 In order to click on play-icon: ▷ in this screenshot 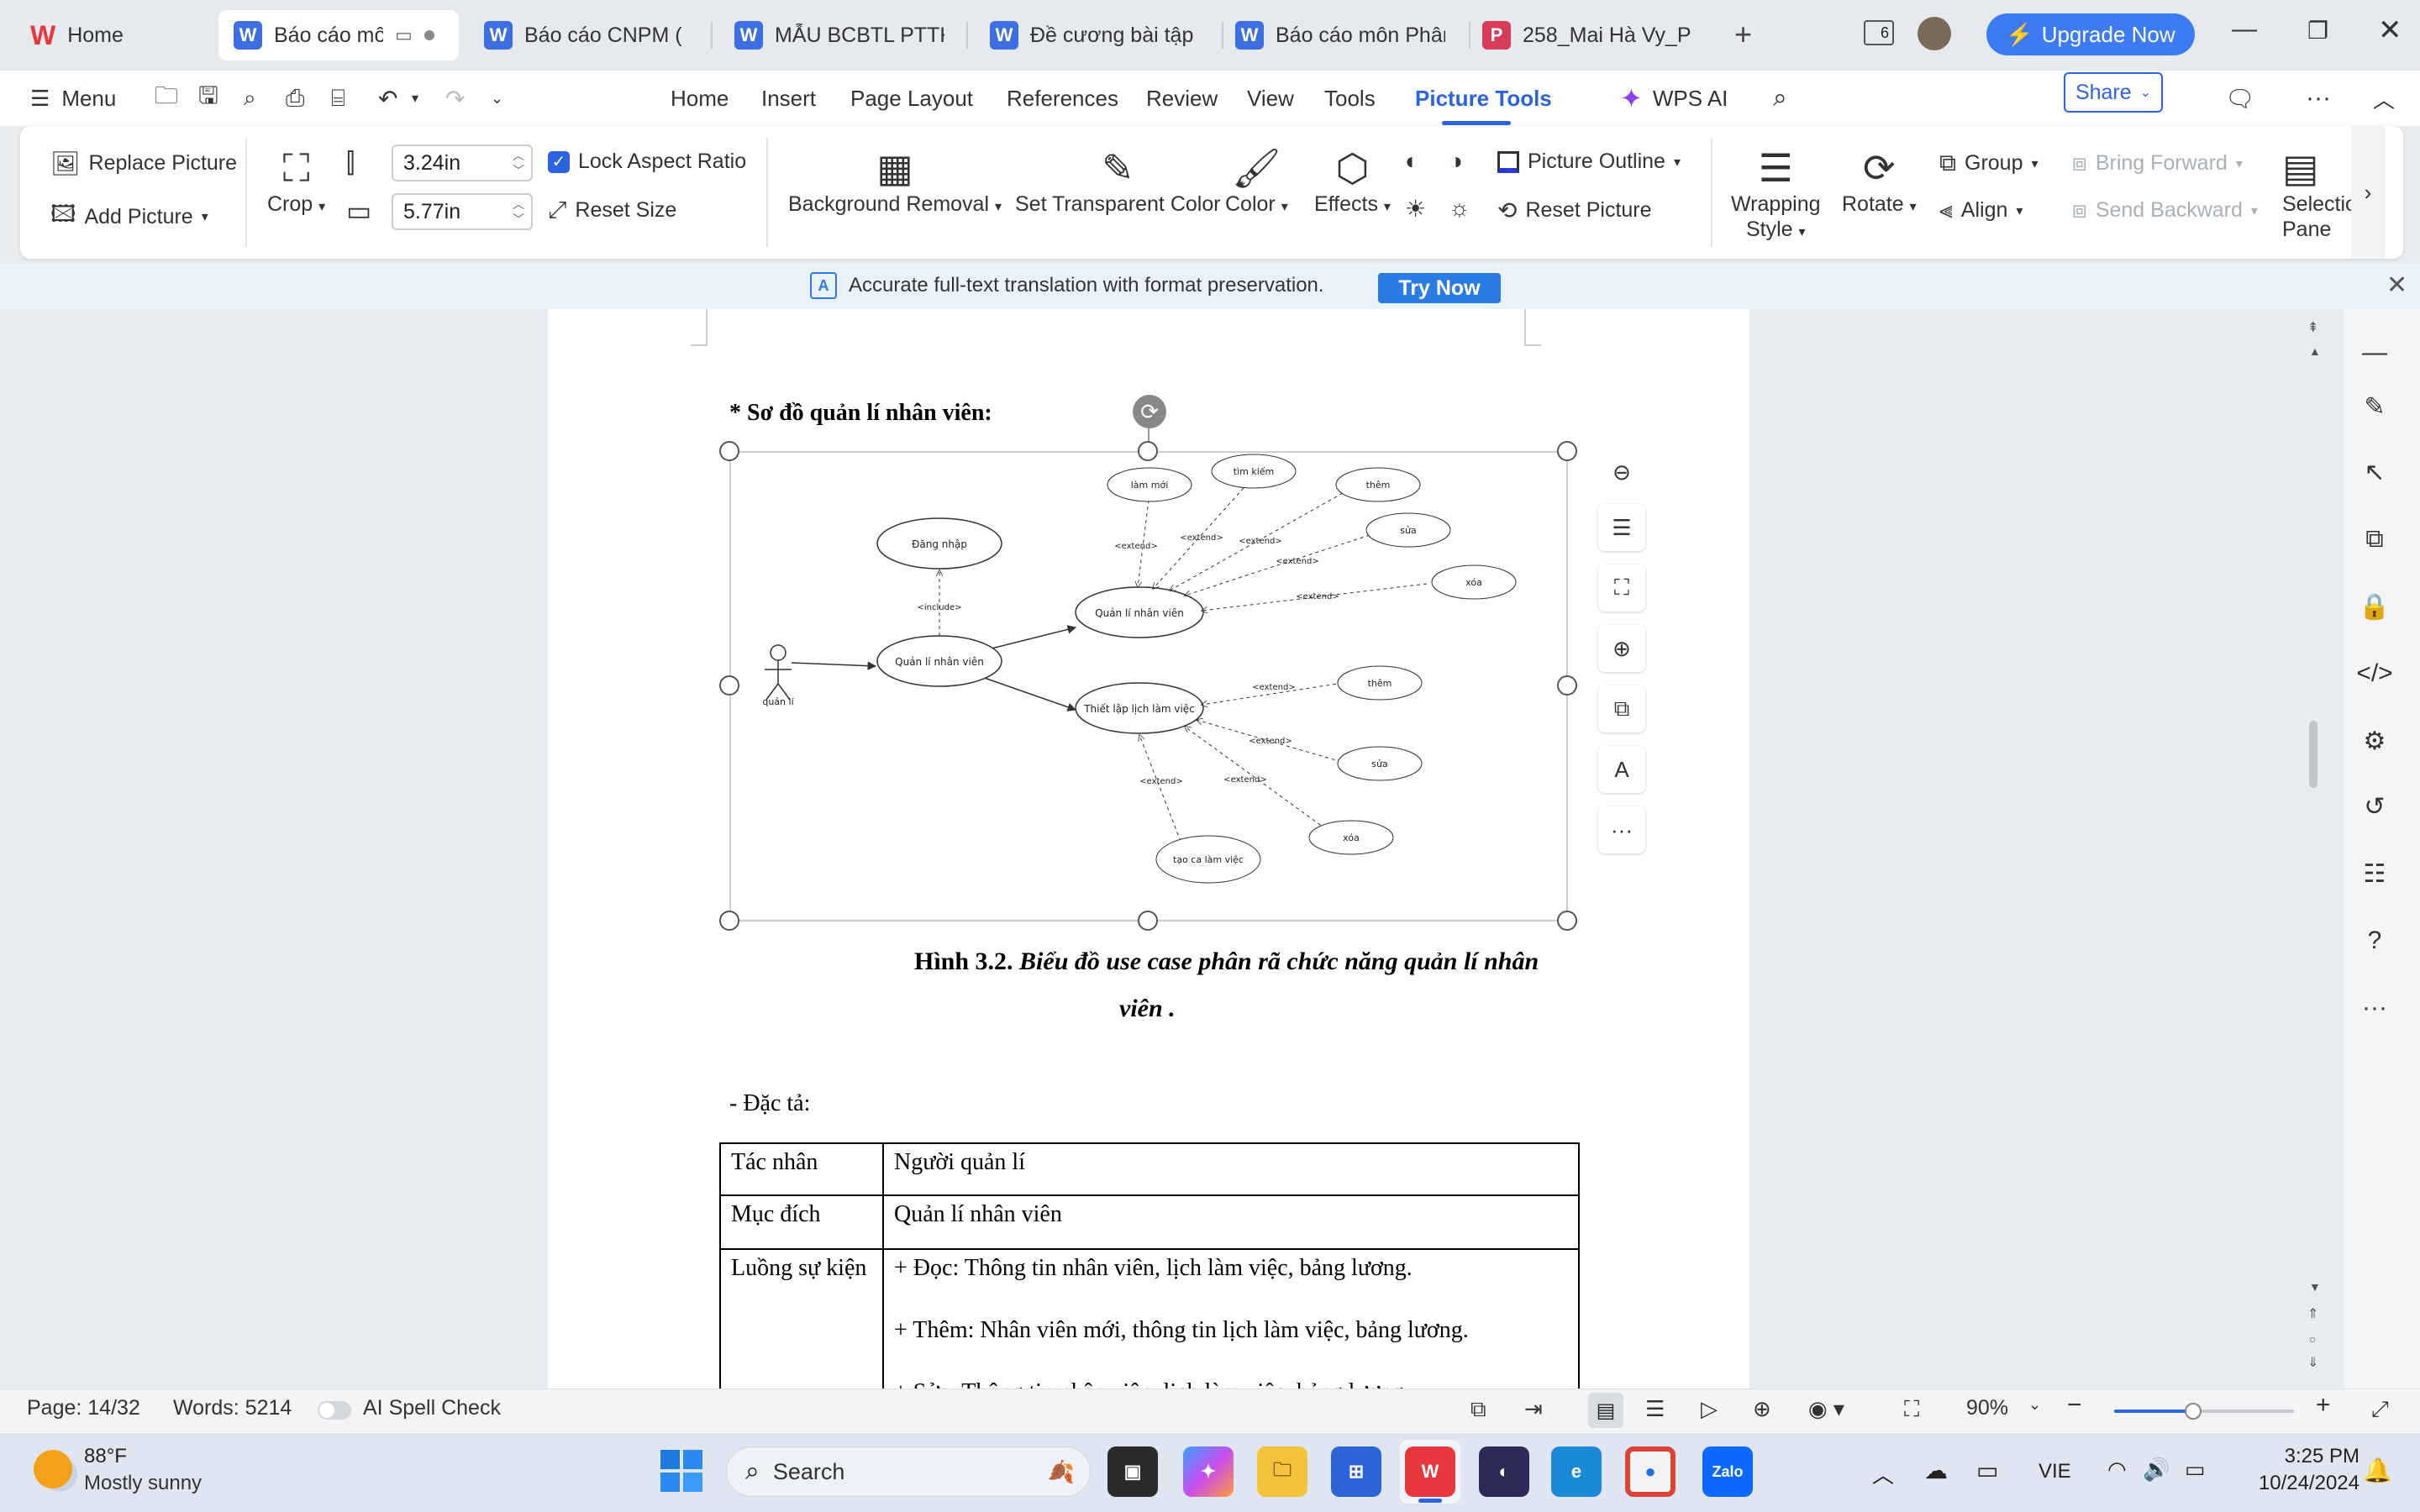, I will do `click(1710, 1409)`.